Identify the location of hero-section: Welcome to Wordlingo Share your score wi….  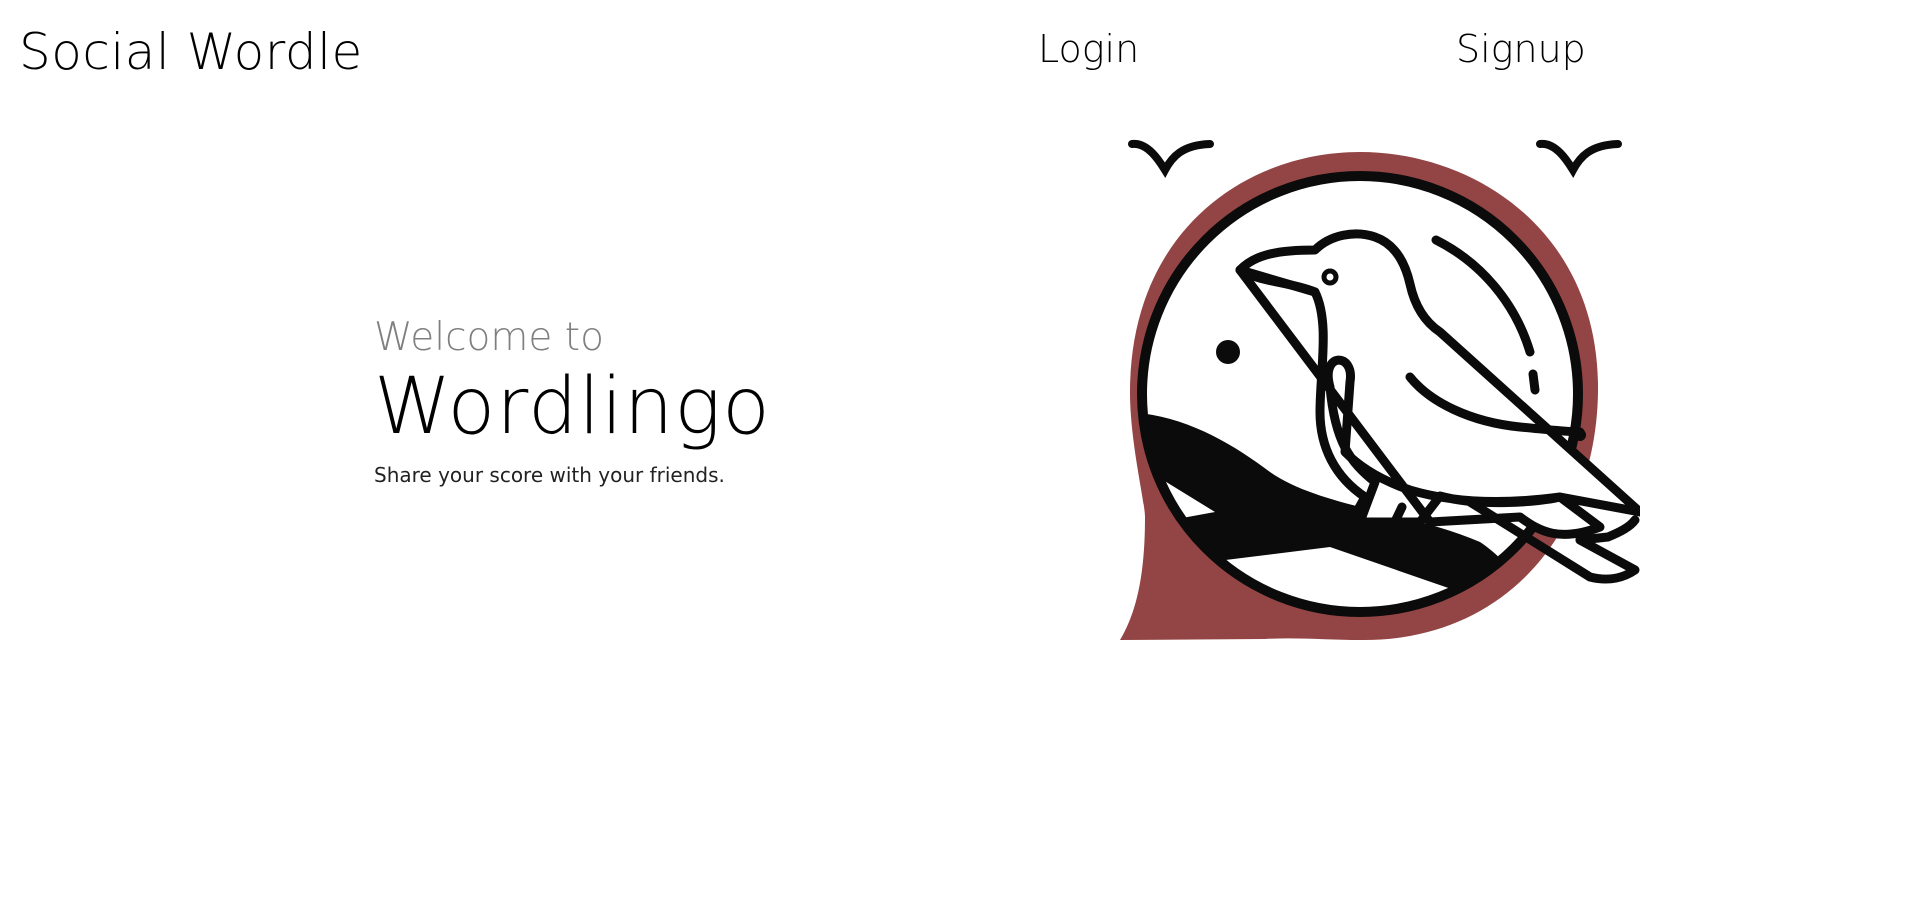
(654, 401).